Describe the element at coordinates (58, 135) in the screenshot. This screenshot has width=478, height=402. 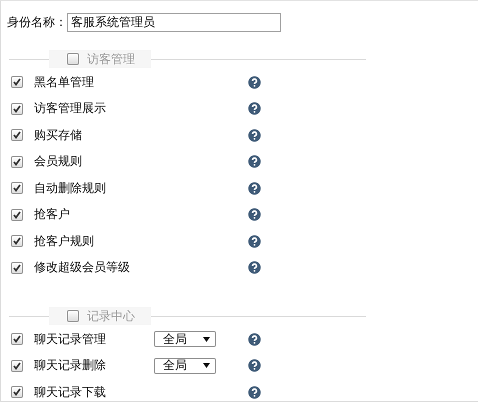
I see `permission-label: 购买存储` at that location.